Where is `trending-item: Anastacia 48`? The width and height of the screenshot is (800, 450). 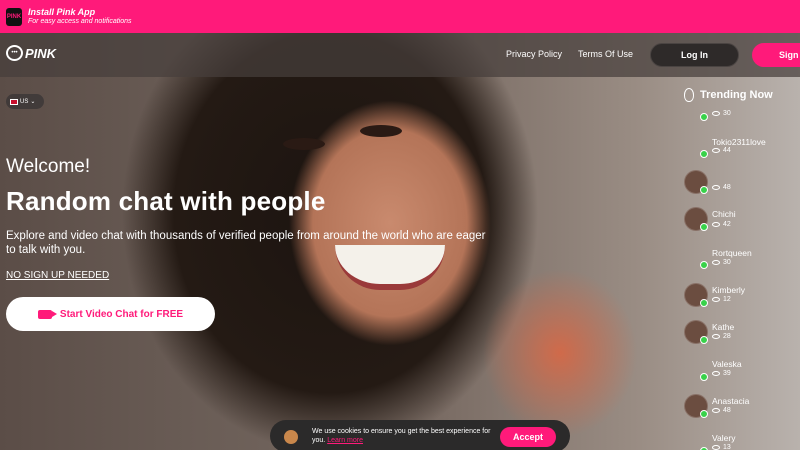
trending-item: Anastacia 48 is located at coordinates (742, 412).